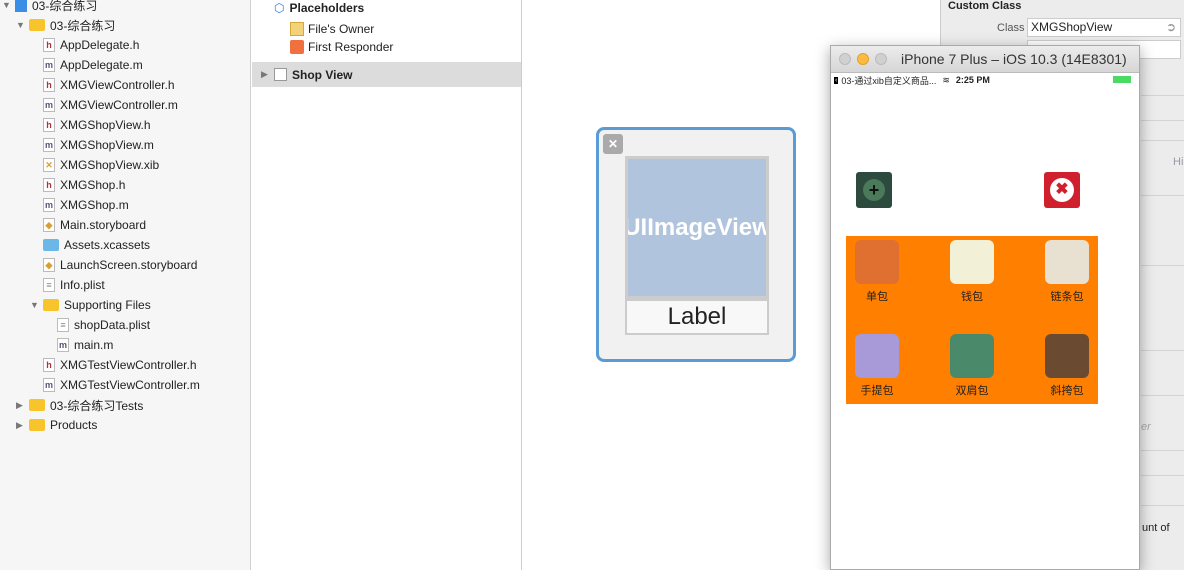 This screenshot has height=570, width=1184. Describe the element at coordinates (297, 47) in the screenshot. I see `responder-icon` at that location.